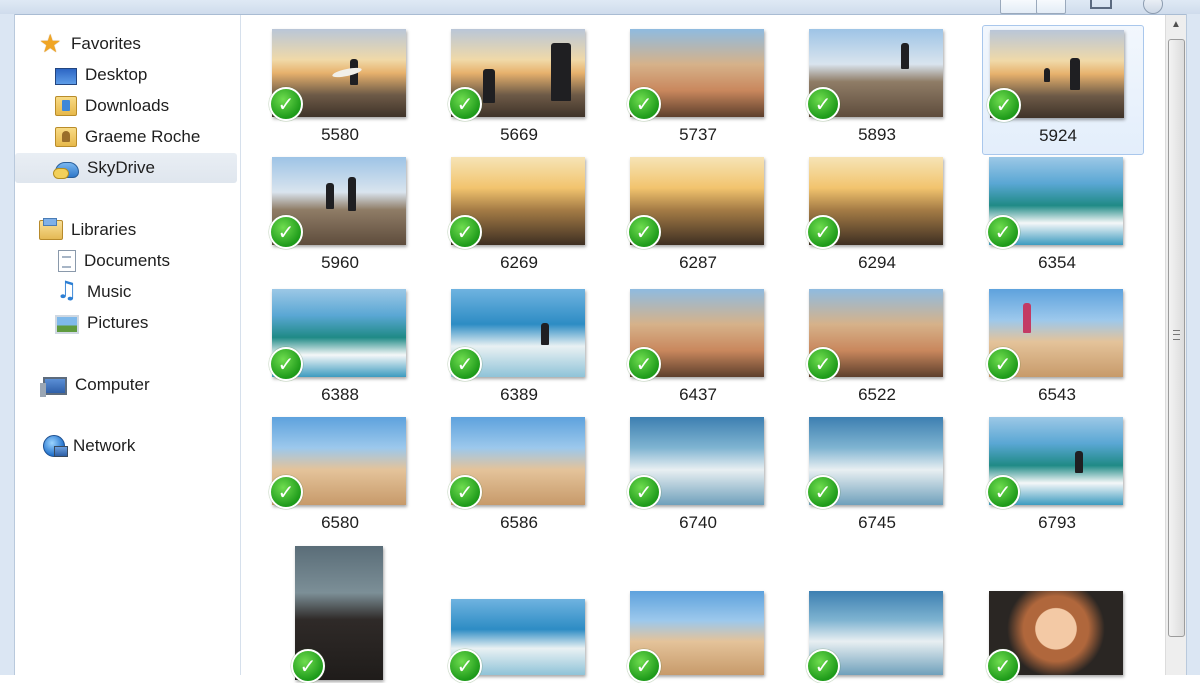  Describe the element at coordinates (1049, 217) in the screenshot. I see `file-tile-6354: ✓ 6354` at that location.